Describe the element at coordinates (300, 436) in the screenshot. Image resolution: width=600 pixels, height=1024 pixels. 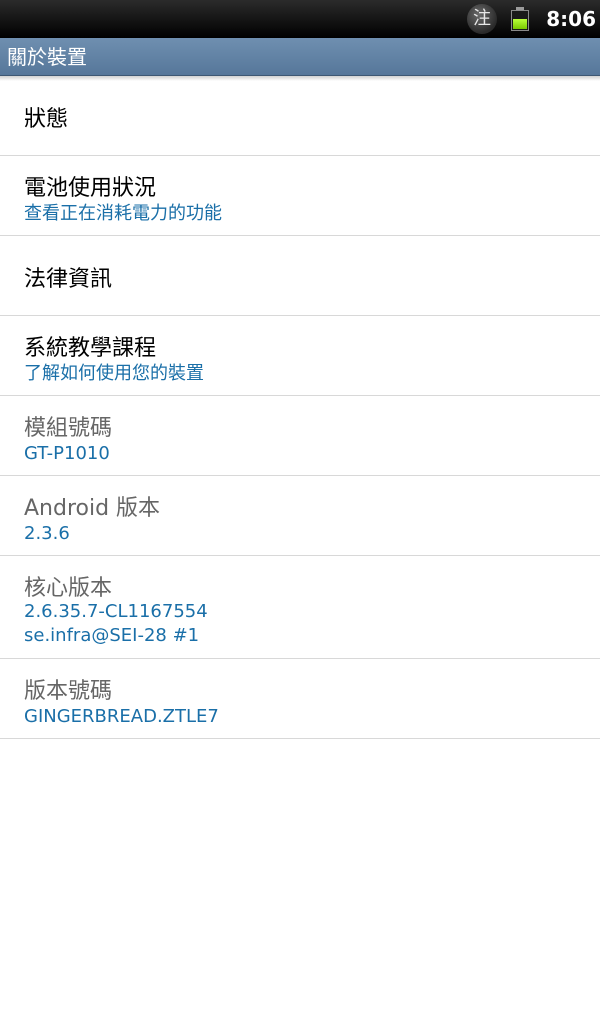
I see `model-number-item: 模組號碼 GT-P1010` at that location.